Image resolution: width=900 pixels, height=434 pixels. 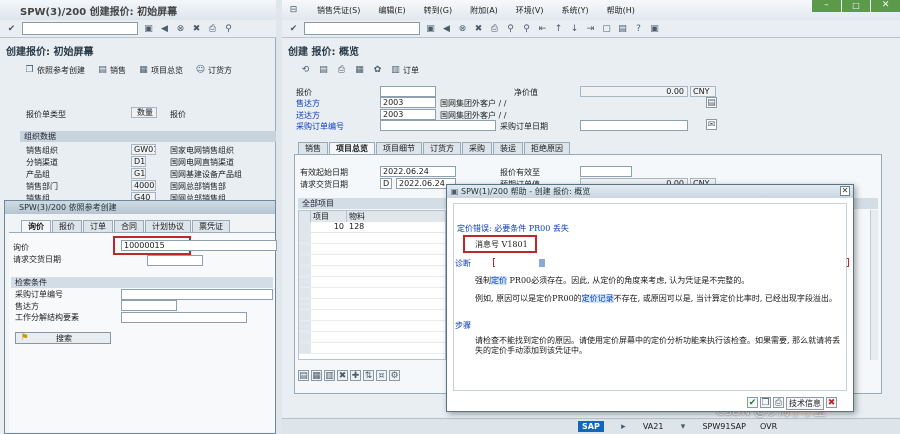 I want to click on tab-order: 订单, so click(x=98, y=226).